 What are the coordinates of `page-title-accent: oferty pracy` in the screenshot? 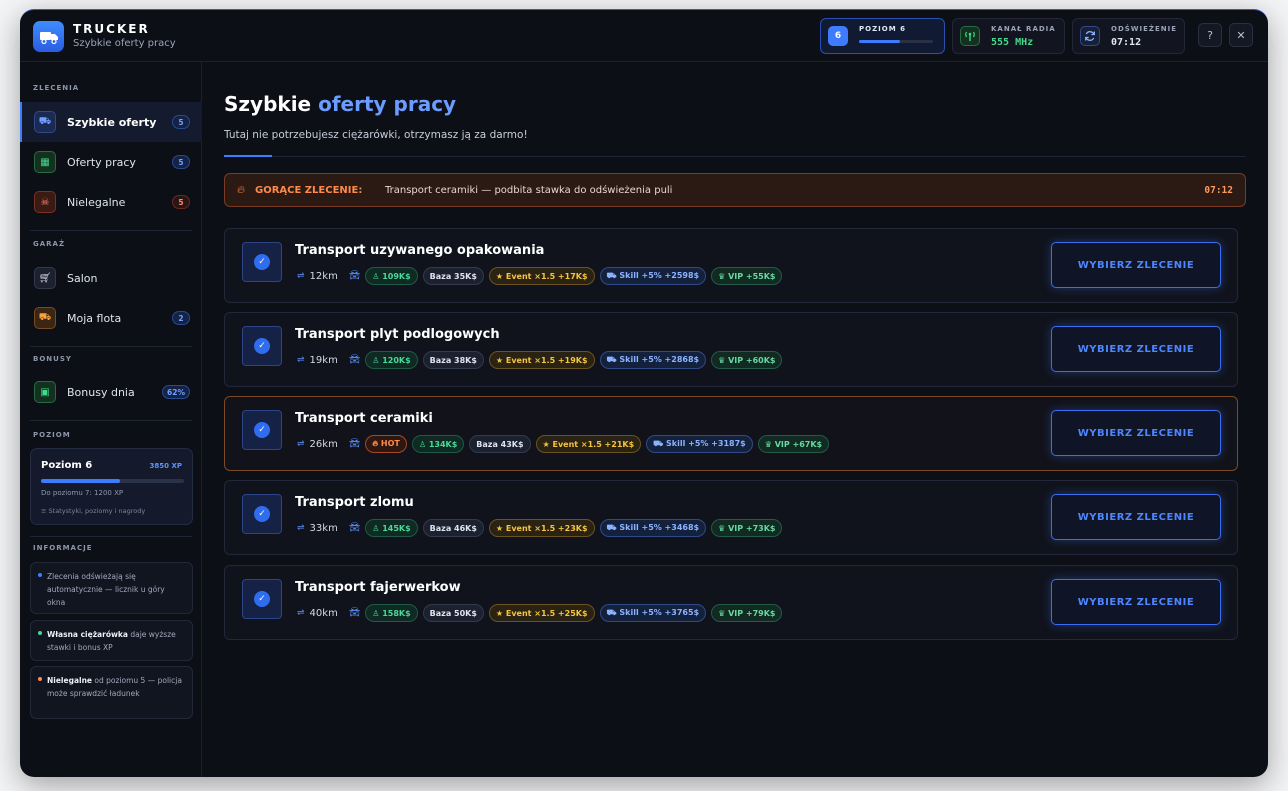 It's located at (387, 104).